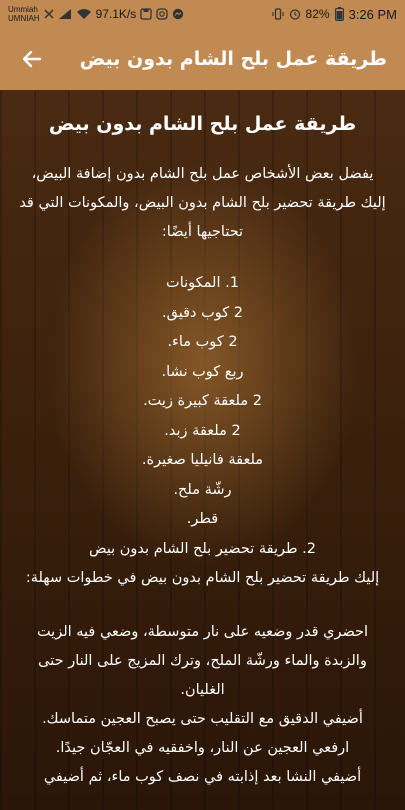  Describe the element at coordinates (202, 124) in the screenshot. I see `article-title: طريقة عمل بلح الشام بدون بيض` at that location.